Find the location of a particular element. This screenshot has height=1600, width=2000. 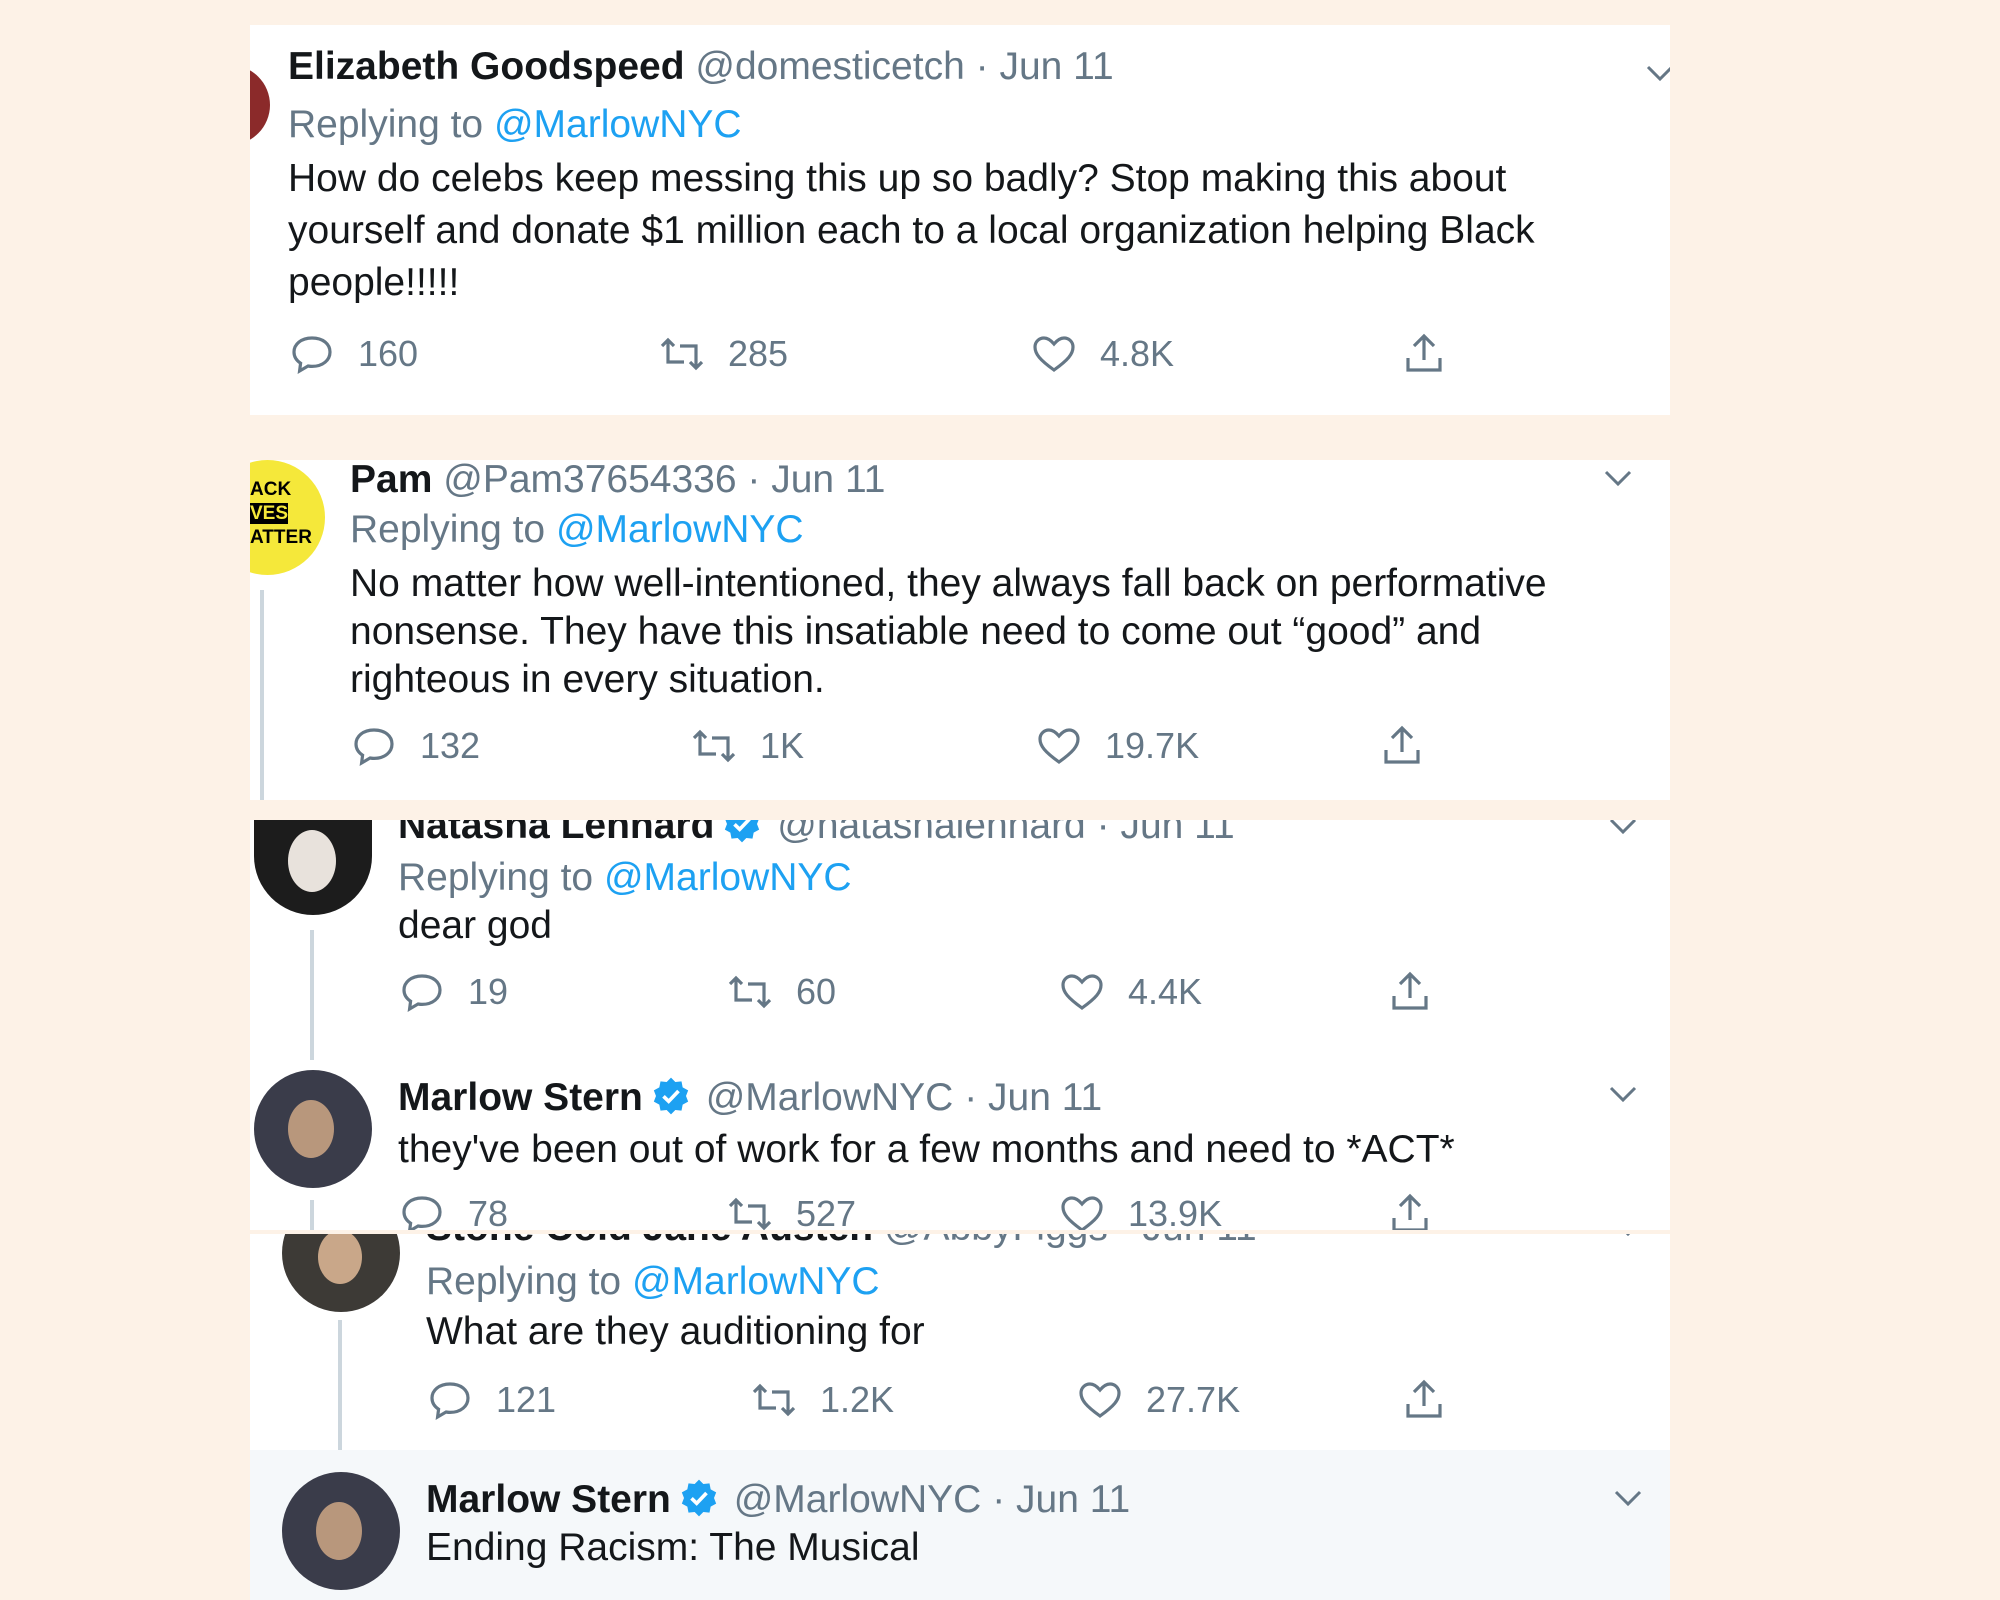

retweet-count: 1.2K is located at coordinates (857, 1399).